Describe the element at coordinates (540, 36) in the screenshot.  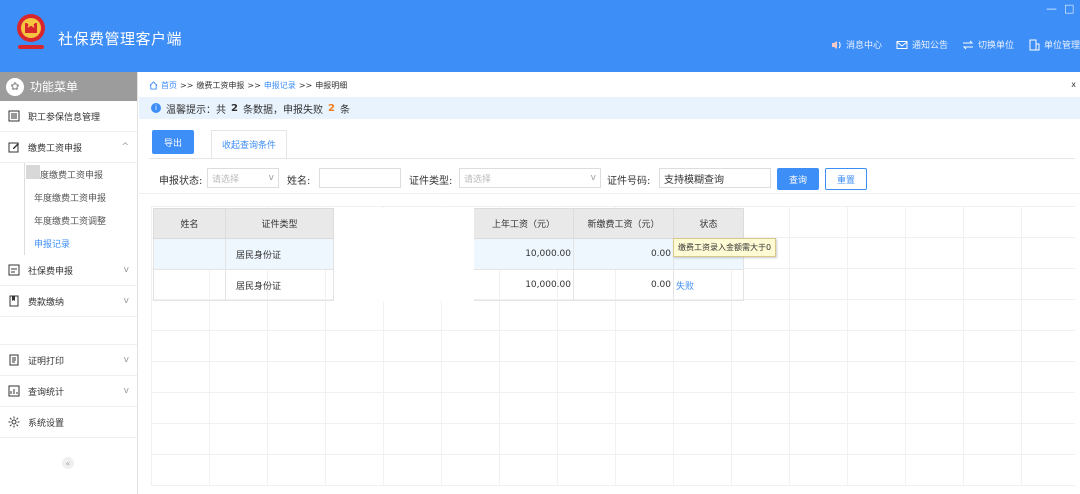
I see `app-header: — □ 社保费管理客户端 消息中心 通知公告 切换单位 单位管理` at that location.